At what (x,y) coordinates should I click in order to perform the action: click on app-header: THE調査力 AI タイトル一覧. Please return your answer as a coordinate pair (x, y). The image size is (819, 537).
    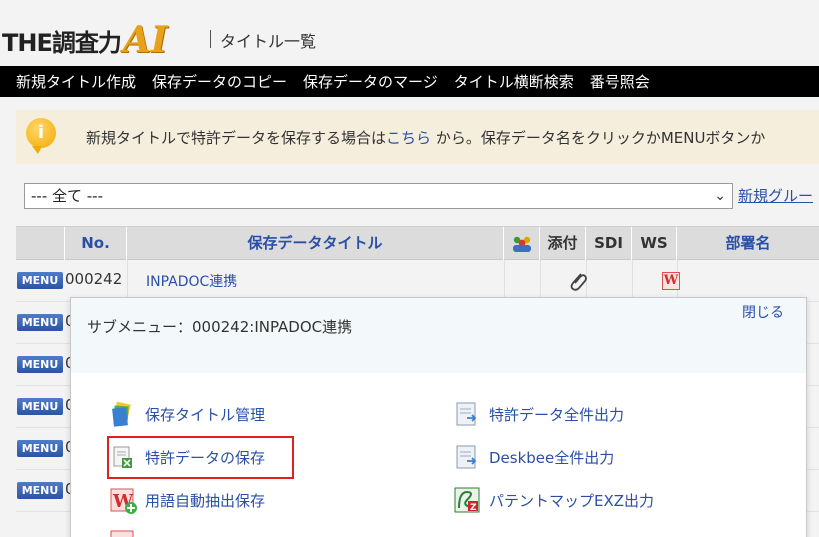
    Looking at the image, I should click on (409, 33).